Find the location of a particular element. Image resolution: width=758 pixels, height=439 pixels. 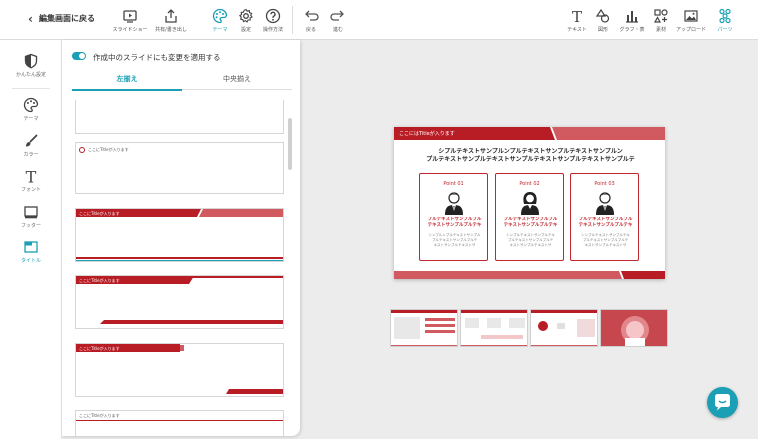

rail-item-easy-setup: かんたん設定 is located at coordinates (31, 65).